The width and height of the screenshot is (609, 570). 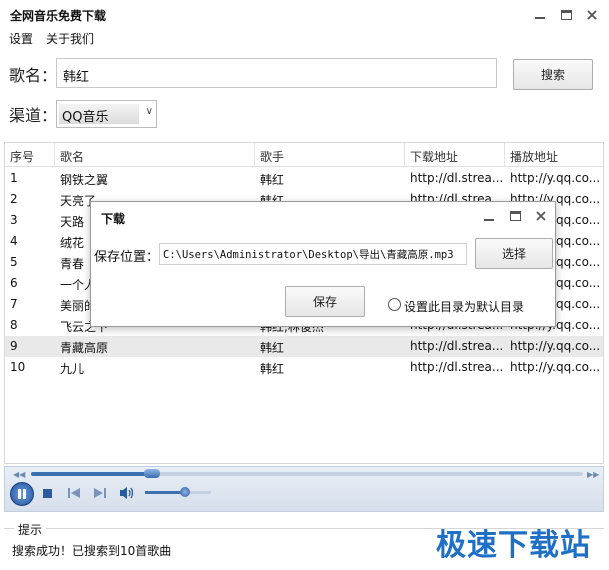 What do you see at coordinates (33, 115) in the screenshot?
I see `channel-label: 渠道：` at bounding box center [33, 115].